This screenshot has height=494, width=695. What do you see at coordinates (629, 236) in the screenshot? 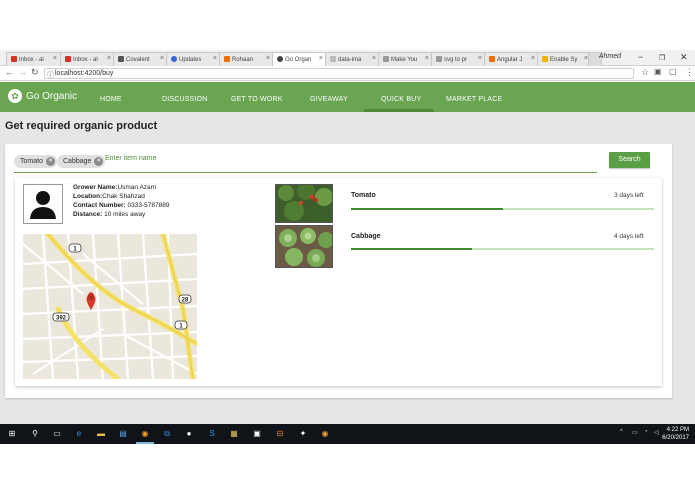
I see `days-left-cabbage: 4 days left` at bounding box center [629, 236].